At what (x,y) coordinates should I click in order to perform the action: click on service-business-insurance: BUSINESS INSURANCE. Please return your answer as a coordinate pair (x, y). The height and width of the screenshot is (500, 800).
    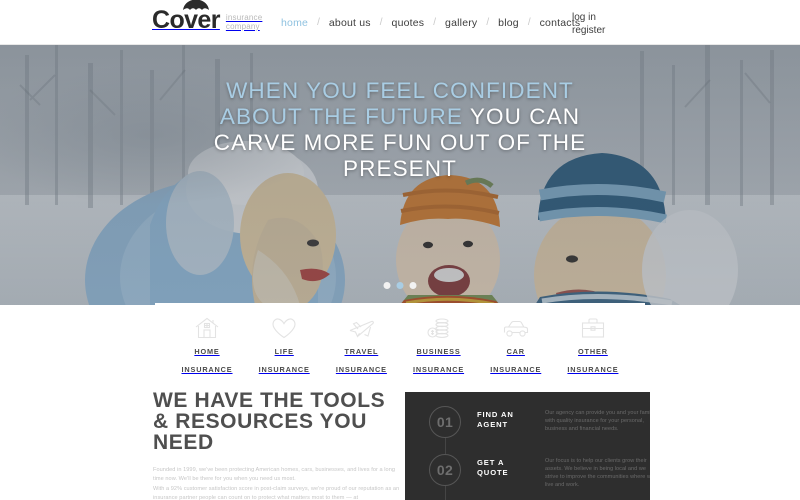
    Looking at the image, I should click on (439, 346).